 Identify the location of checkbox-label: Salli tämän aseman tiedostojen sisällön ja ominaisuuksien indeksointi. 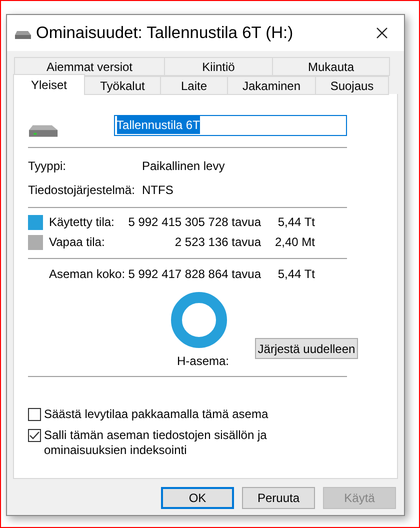
(156, 443).